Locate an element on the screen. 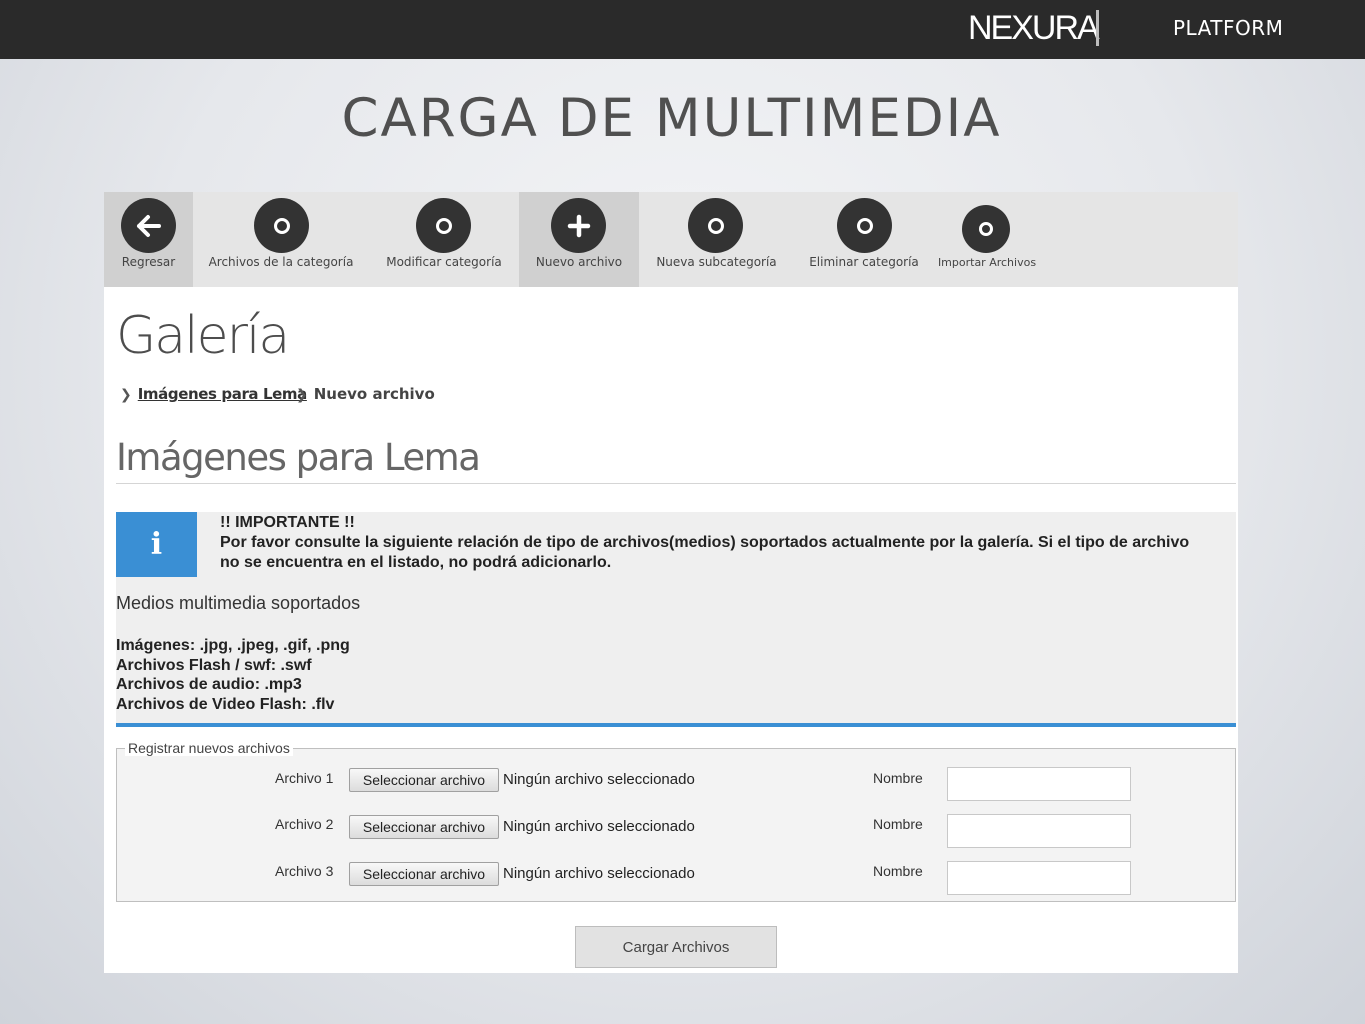 Image resolution: width=1365 pixels, height=1024 pixels. toolbar-archivos-categoria-button: Archivos de la categoría is located at coordinates (281, 239).